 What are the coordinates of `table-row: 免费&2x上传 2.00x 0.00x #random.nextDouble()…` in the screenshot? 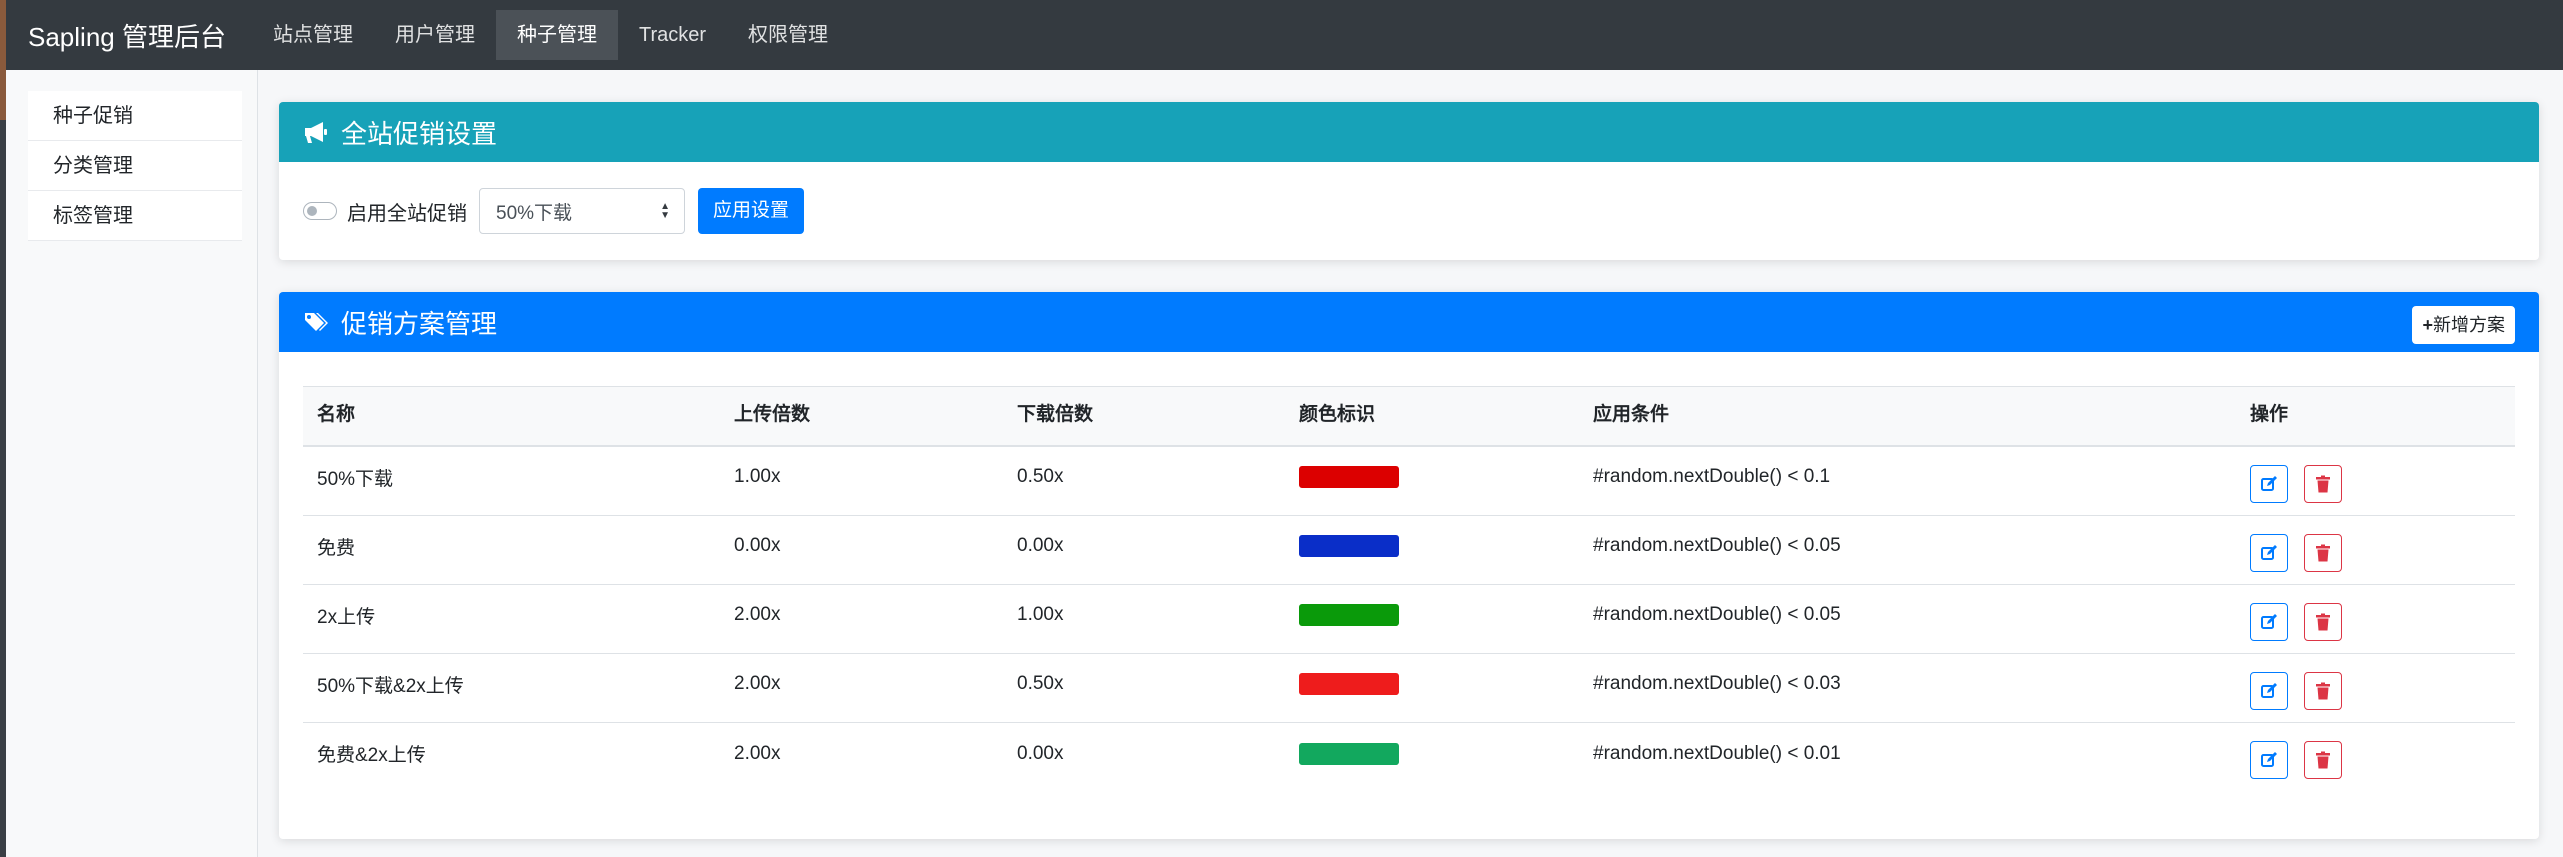 It's located at (1409, 757).